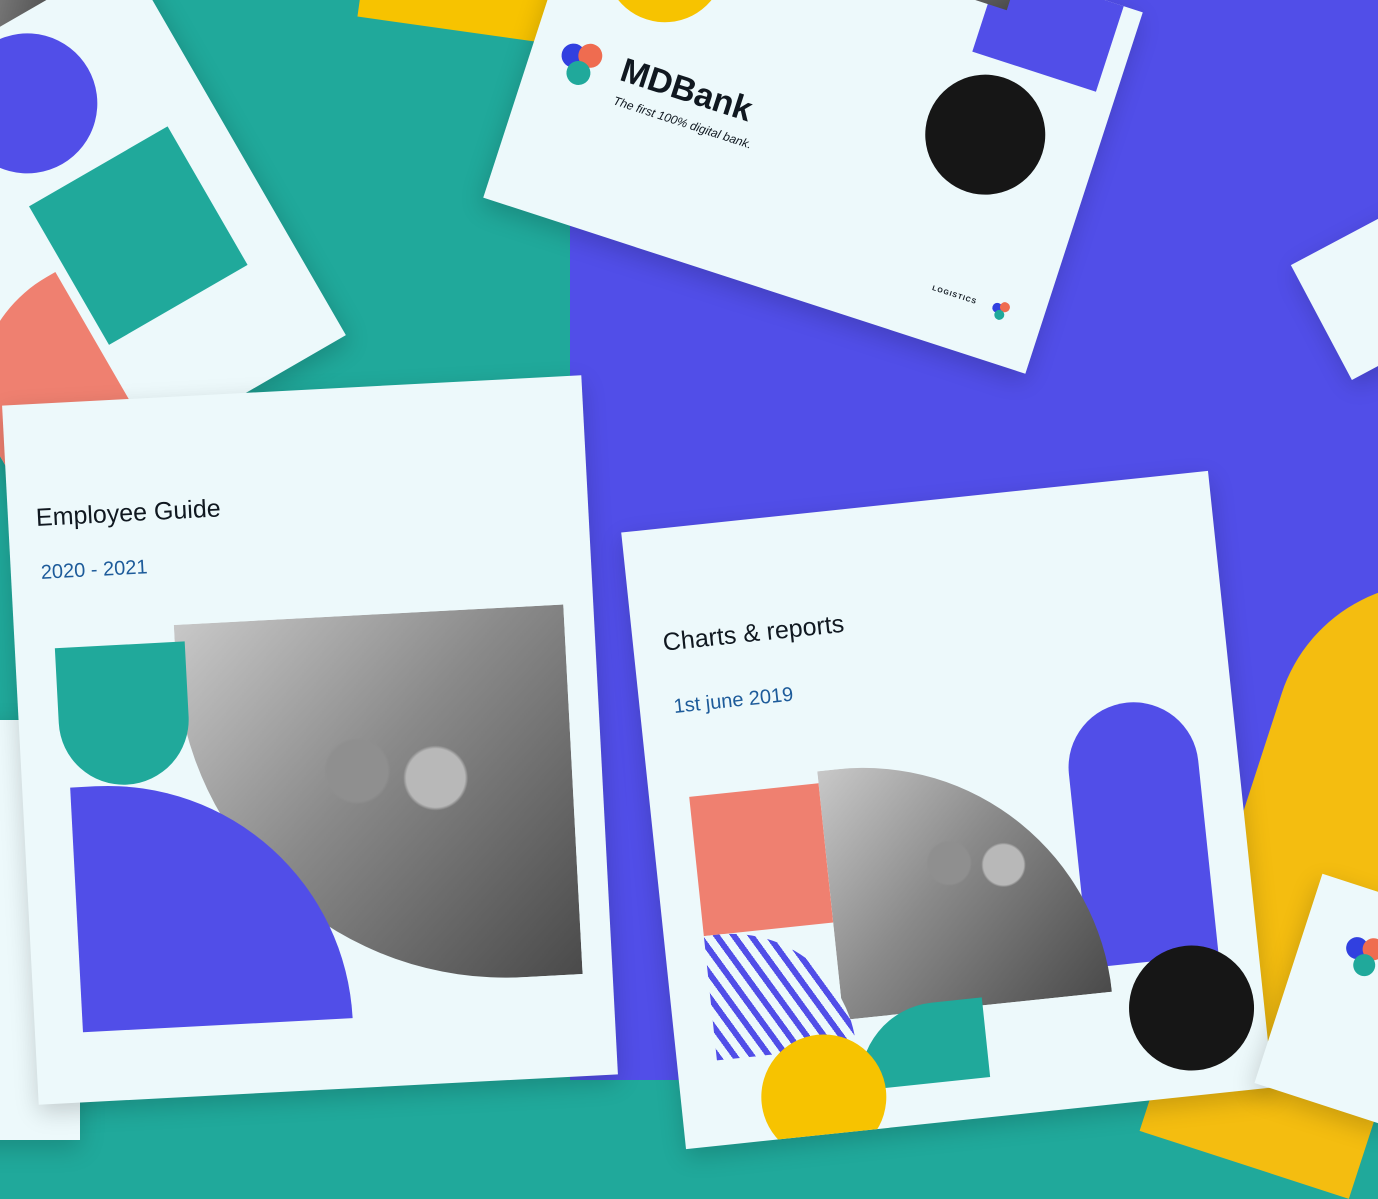 This screenshot has width=1378, height=1199. What do you see at coordinates (665, 19) in the screenshot?
I see `yellow-circle` at bounding box center [665, 19].